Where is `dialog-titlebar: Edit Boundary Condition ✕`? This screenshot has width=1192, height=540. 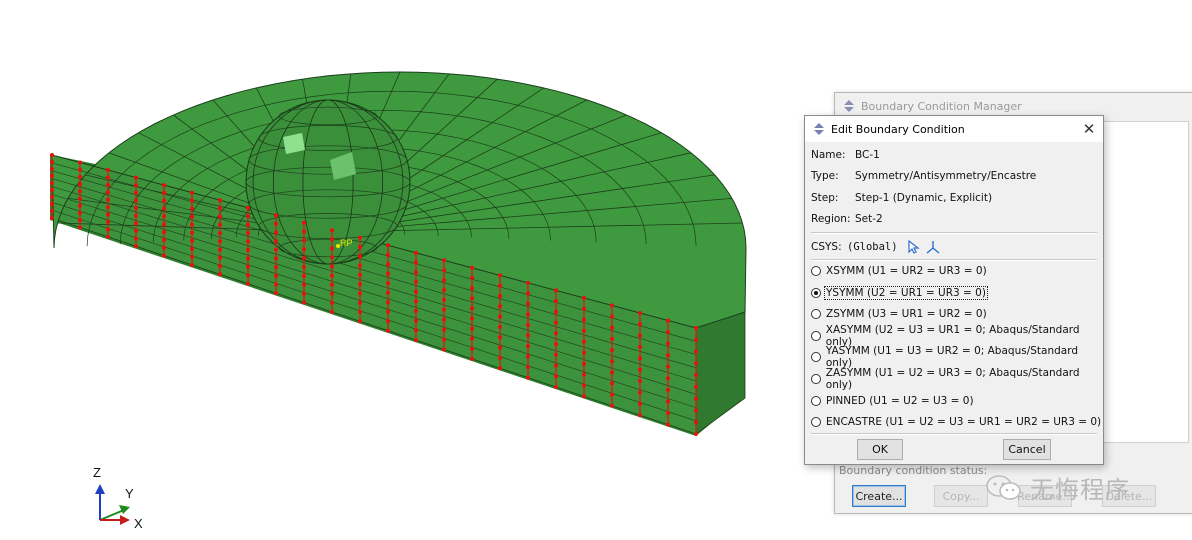 dialog-titlebar: Edit Boundary Condition ✕ is located at coordinates (954, 129).